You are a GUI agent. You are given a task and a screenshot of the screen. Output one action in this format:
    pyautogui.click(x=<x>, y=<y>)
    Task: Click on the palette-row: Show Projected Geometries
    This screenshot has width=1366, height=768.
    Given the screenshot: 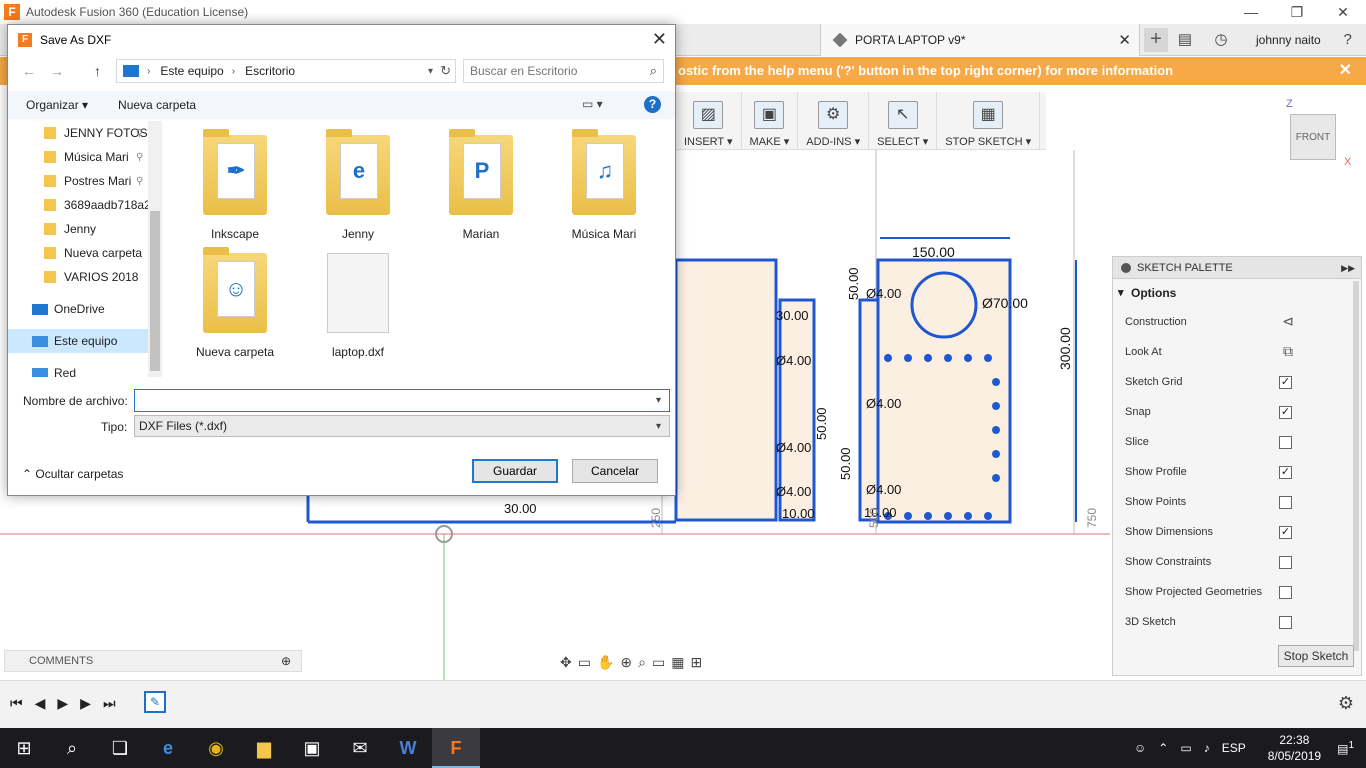 What is the action you would take?
    pyautogui.click(x=1237, y=592)
    